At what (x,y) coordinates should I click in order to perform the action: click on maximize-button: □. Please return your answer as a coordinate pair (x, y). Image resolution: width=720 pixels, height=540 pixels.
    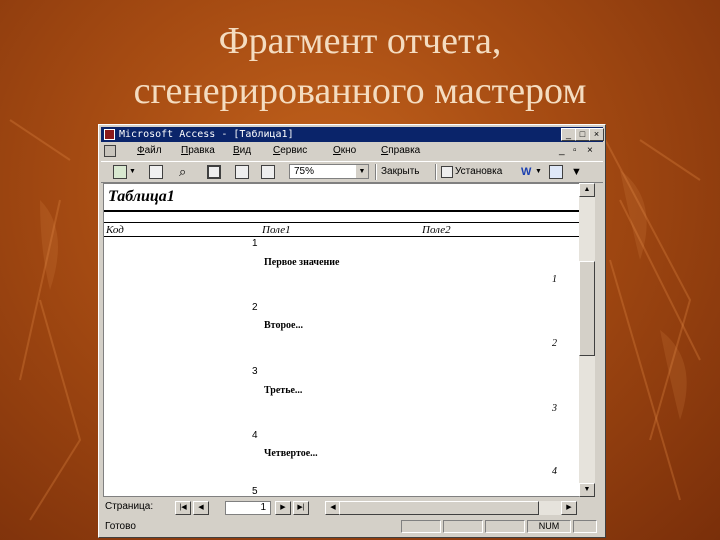
    Looking at the image, I should click on (582, 134).